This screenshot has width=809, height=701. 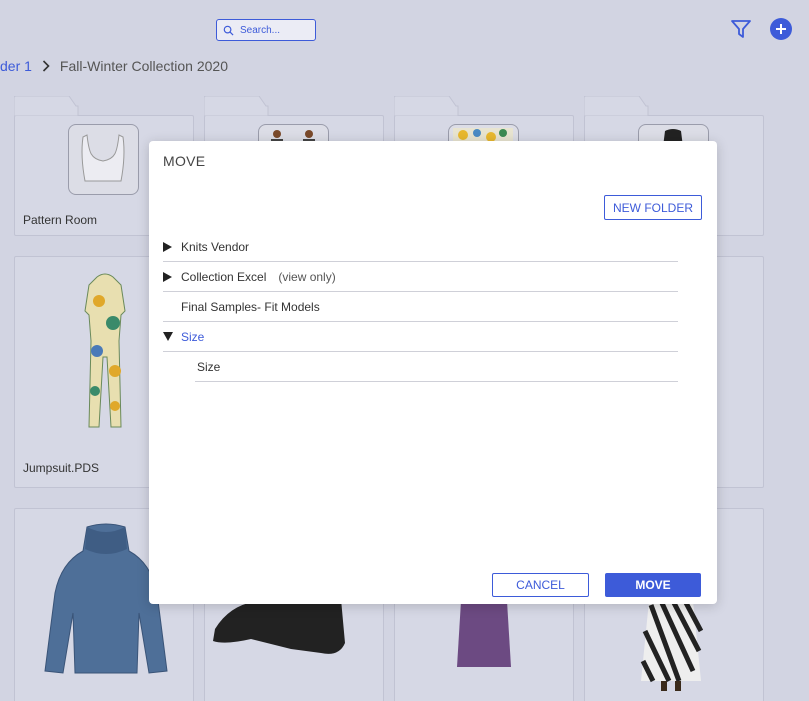 I want to click on breadcrumb: der 1 Fall-Winter Collection 2020, so click(x=114, y=66).